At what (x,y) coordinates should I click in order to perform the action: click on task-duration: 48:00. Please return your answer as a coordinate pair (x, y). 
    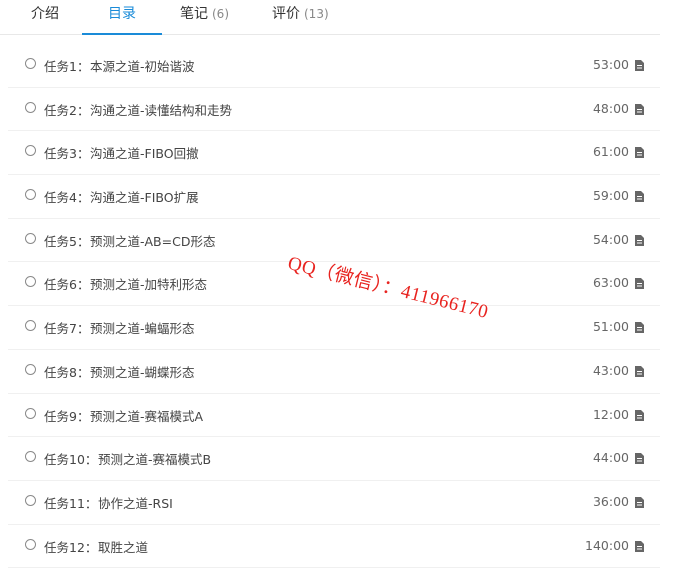
    Looking at the image, I should click on (610, 108).